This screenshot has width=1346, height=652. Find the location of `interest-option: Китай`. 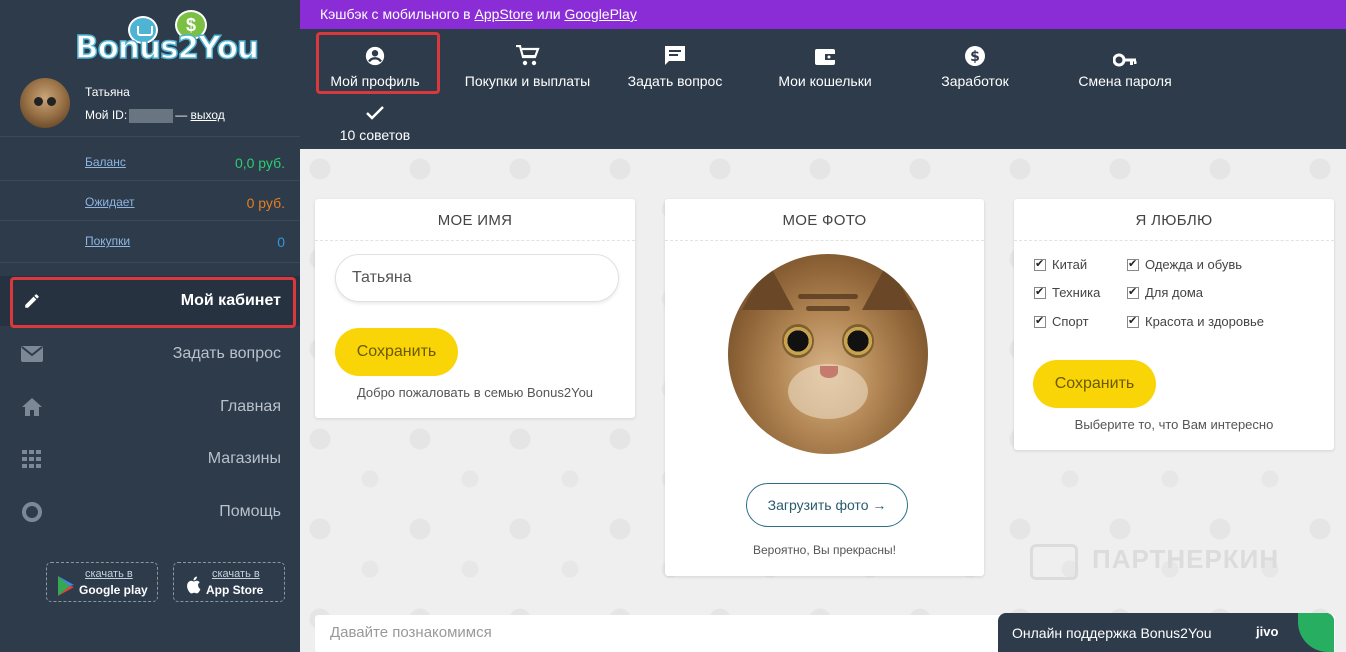

interest-option: Китай is located at coordinates (1060, 264).